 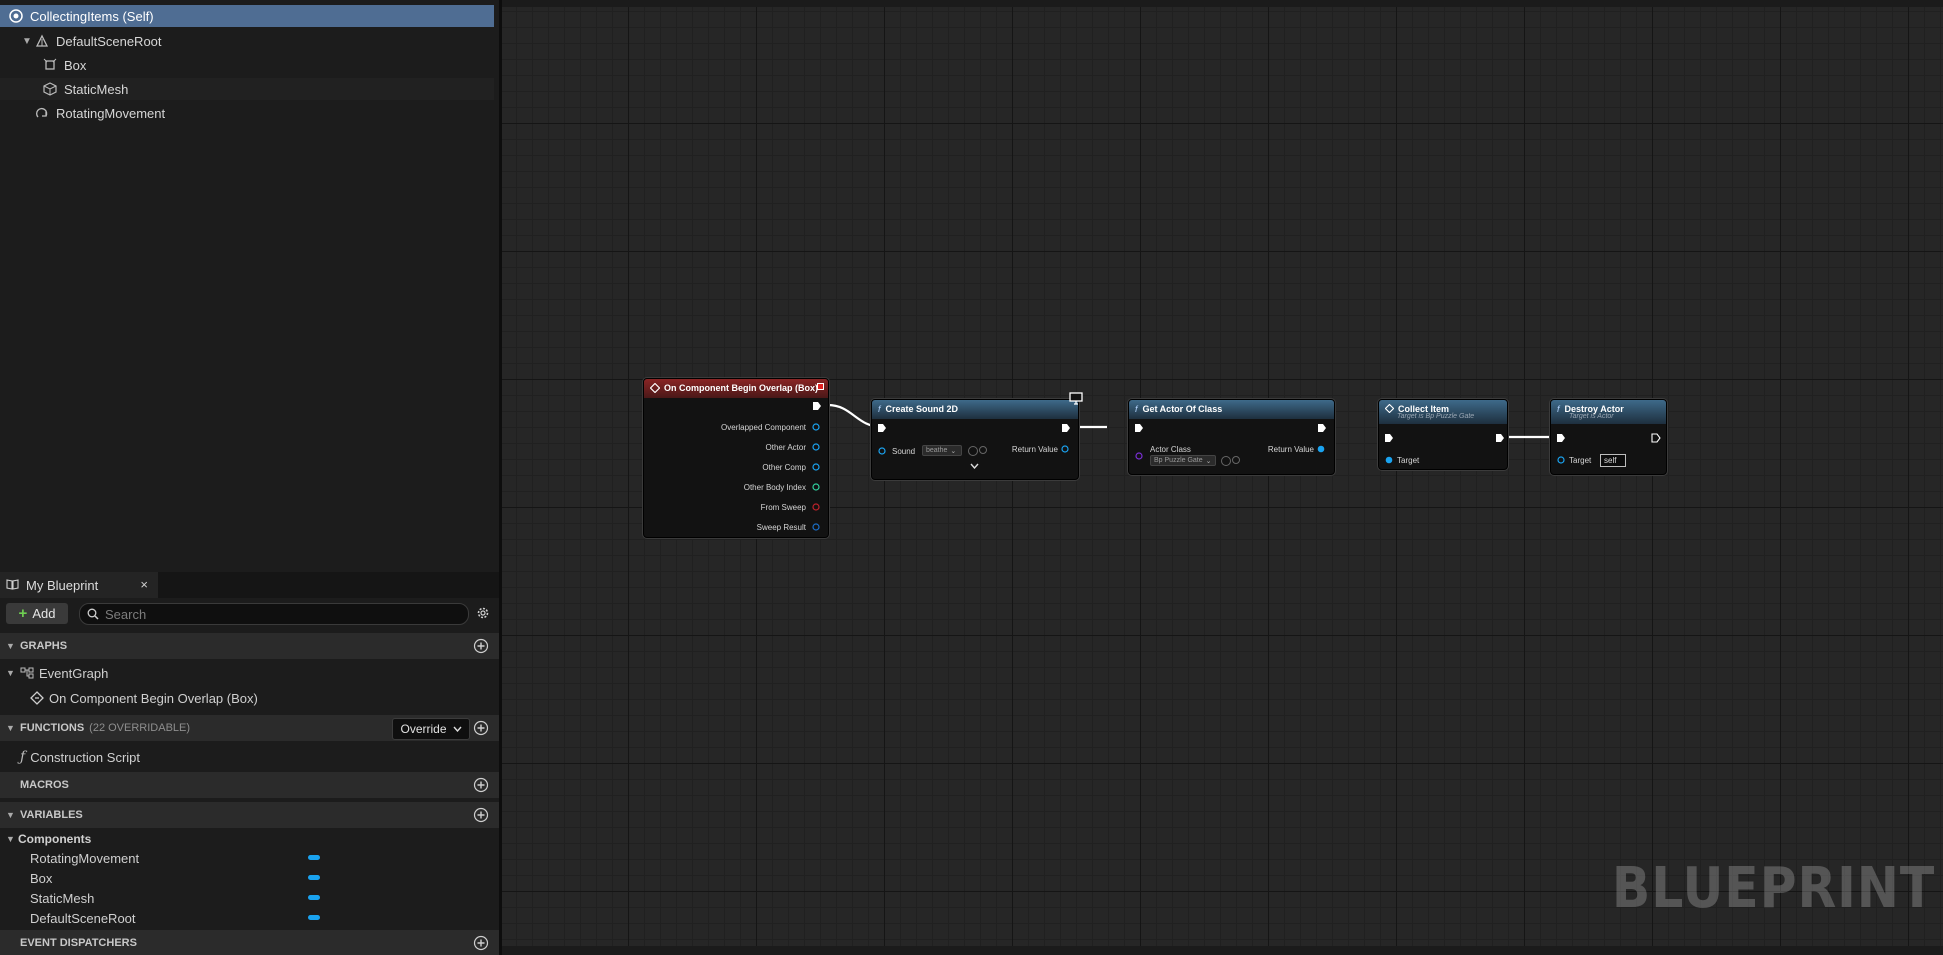 What do you see at coordinates (62, 898) in the screenshot?
I see `variable-label: StaticMesh` at bounding box center [62, 898].